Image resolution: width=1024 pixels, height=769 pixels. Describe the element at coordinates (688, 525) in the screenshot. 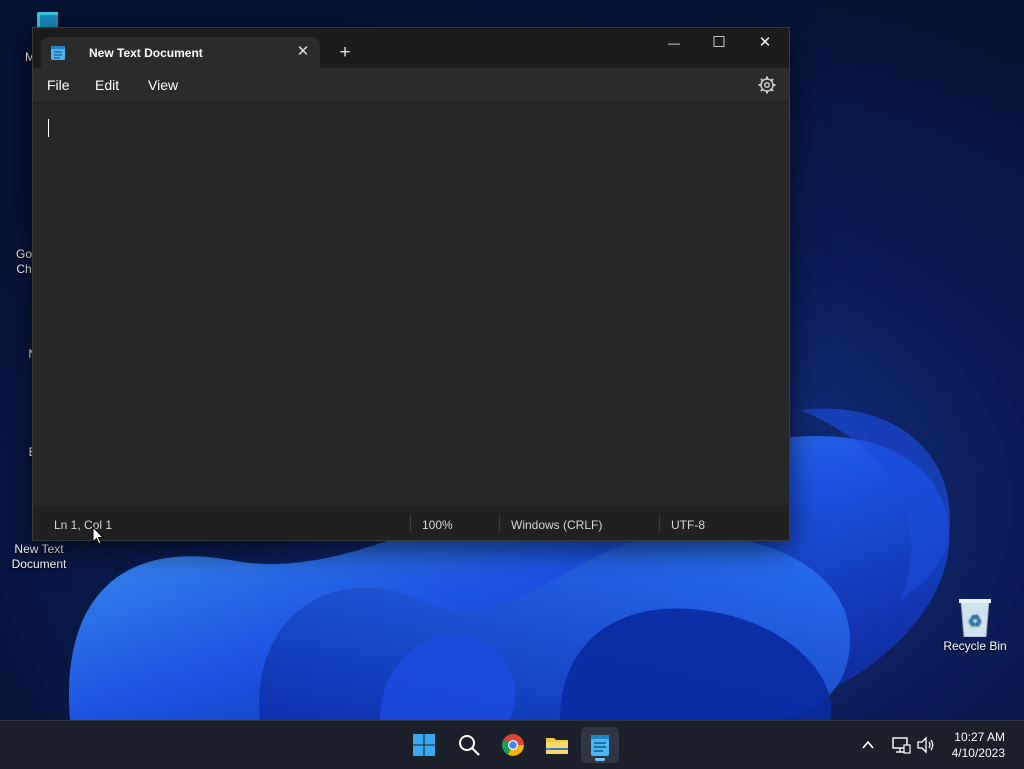

I see `encoding: UTF-8` at that location.